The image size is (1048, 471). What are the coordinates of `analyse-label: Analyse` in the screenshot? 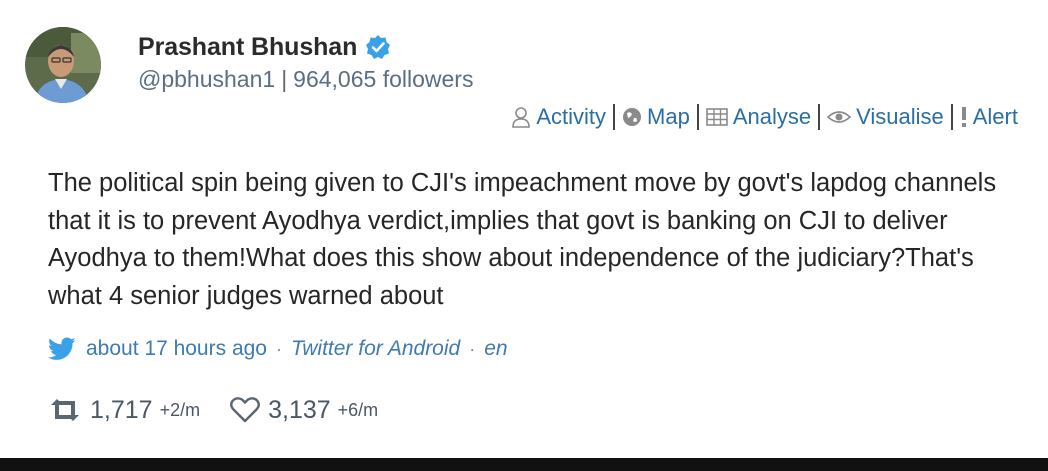 It's located at (772, 116).